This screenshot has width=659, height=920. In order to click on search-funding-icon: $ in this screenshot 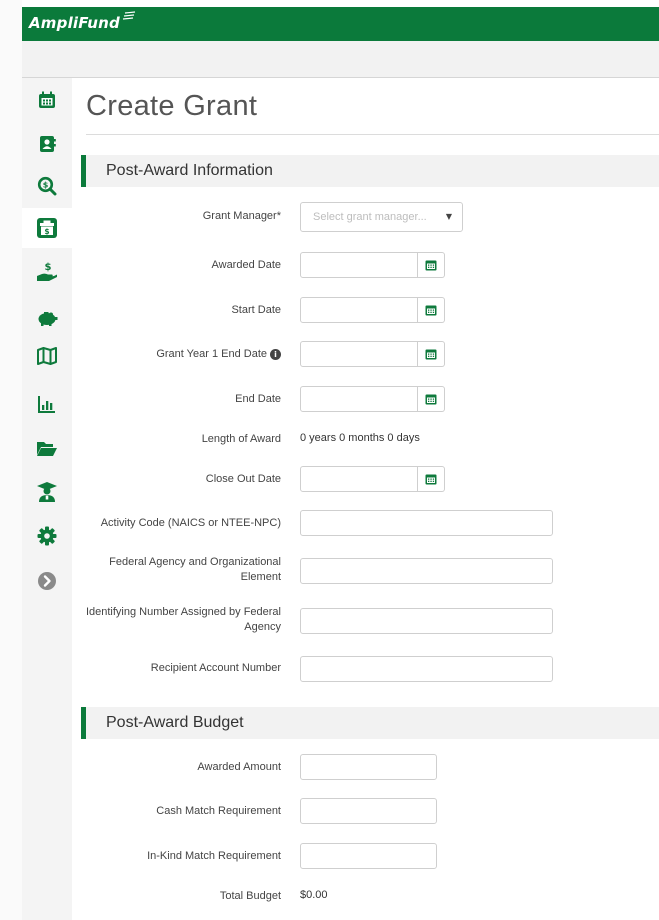, I will do `click(47, 186)`.